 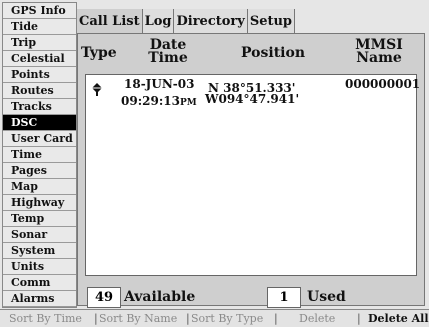 I want to click on tab-directory: Directory, so click(x=211, y=21).